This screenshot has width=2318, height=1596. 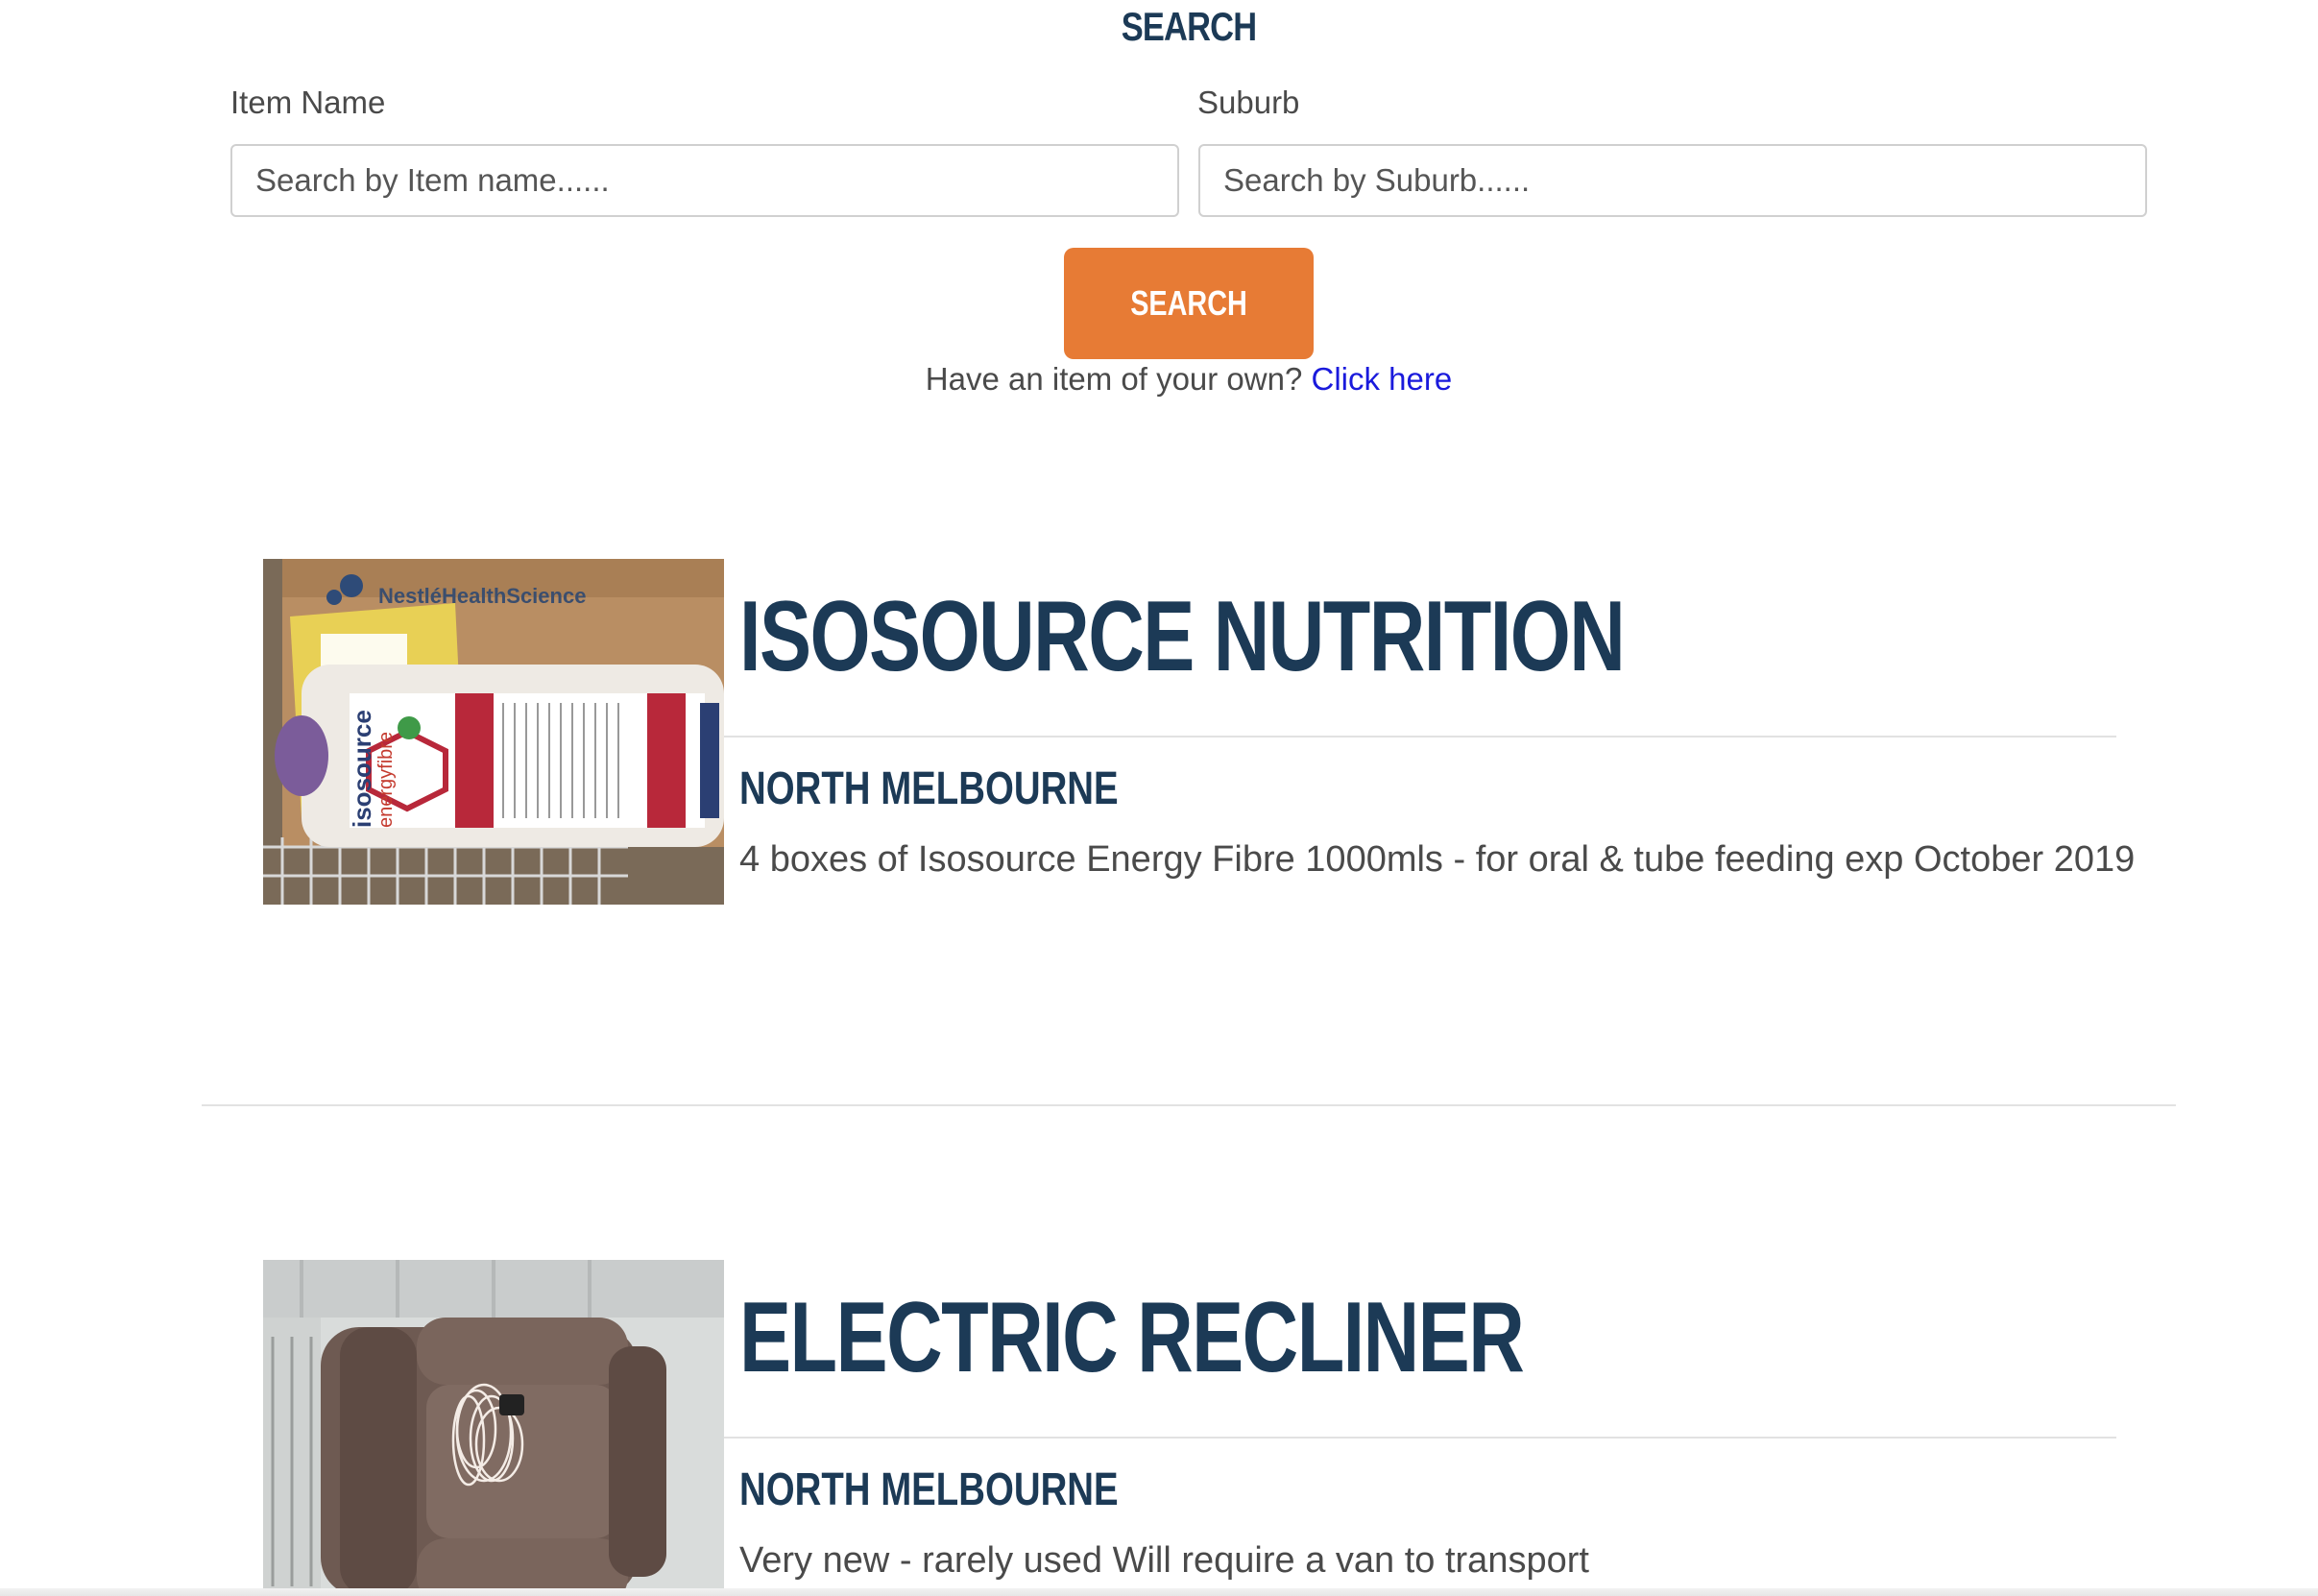 What do you see at coordinates (1114, 379) in the screenshot?
I see `own-item-text: Have an item of your own?` at bounding box center [1114, 379].